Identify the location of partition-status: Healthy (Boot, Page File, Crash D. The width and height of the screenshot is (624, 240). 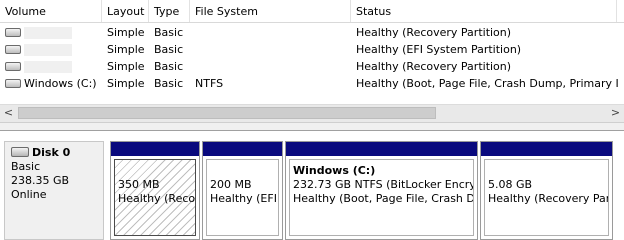
(383, 198).